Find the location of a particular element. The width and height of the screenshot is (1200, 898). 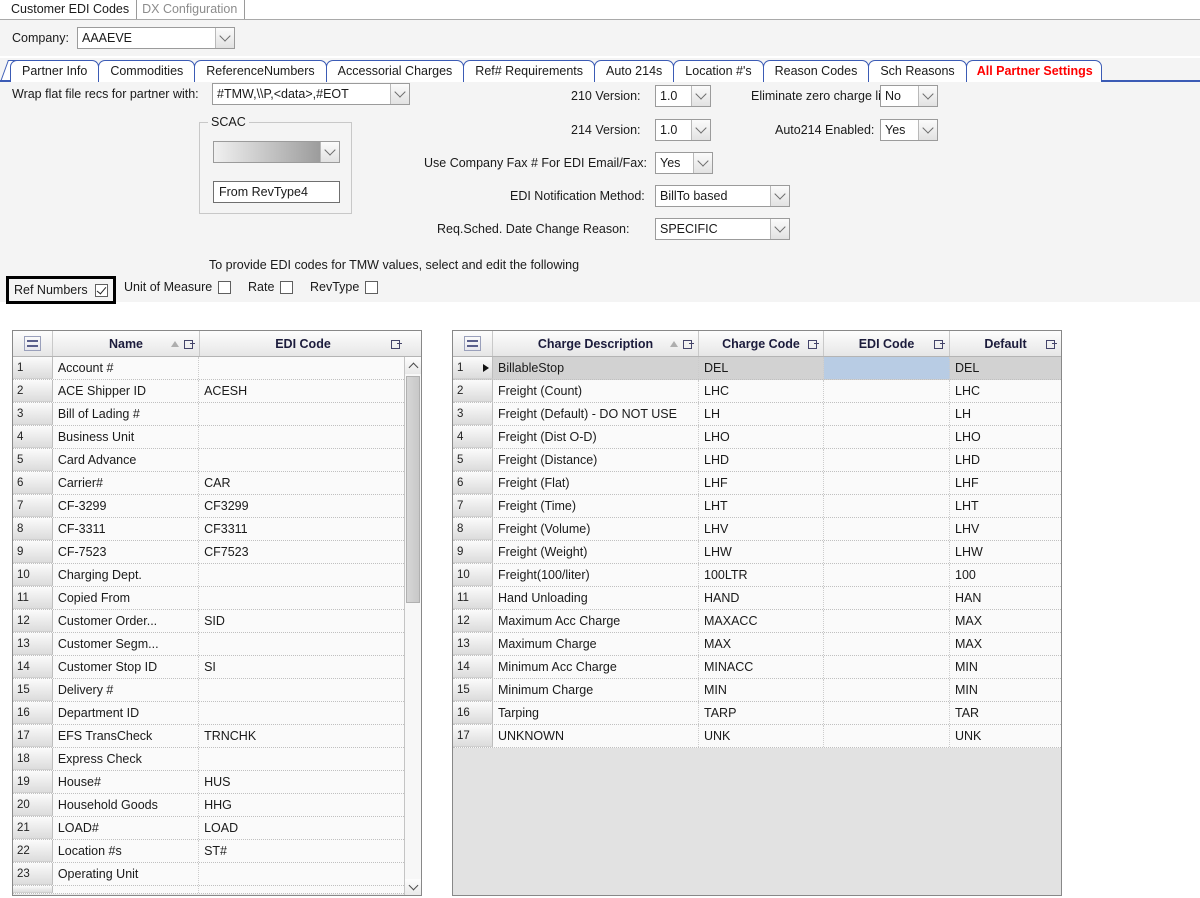

cell-name: House# is located at coordinates (126, 782).